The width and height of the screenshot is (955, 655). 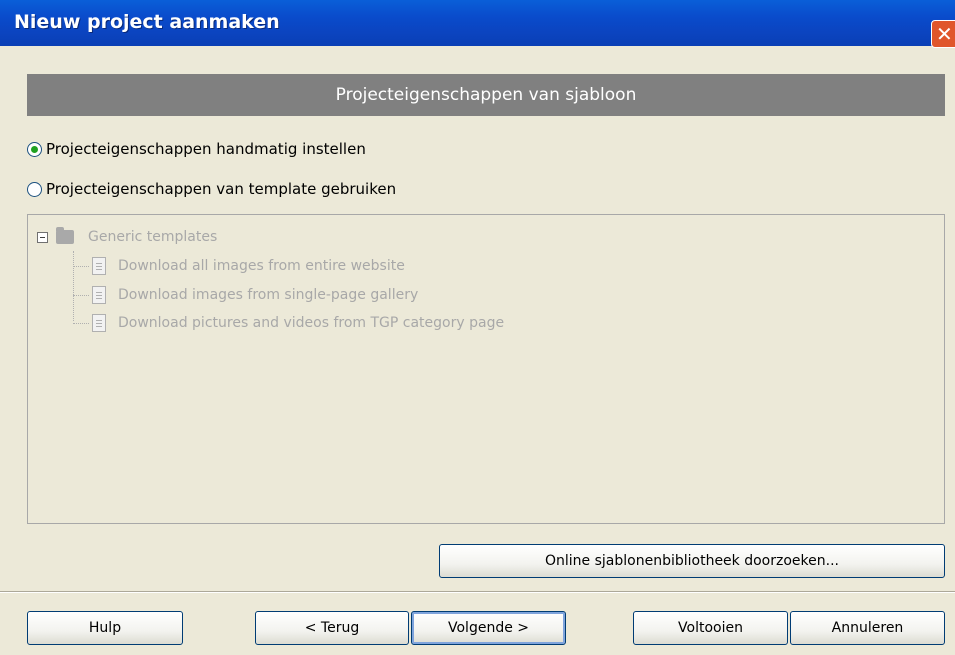 What do you see at coordinates (477, 592) in the screenshot?
I see `footer-divider` at bounding box center [477, 592].